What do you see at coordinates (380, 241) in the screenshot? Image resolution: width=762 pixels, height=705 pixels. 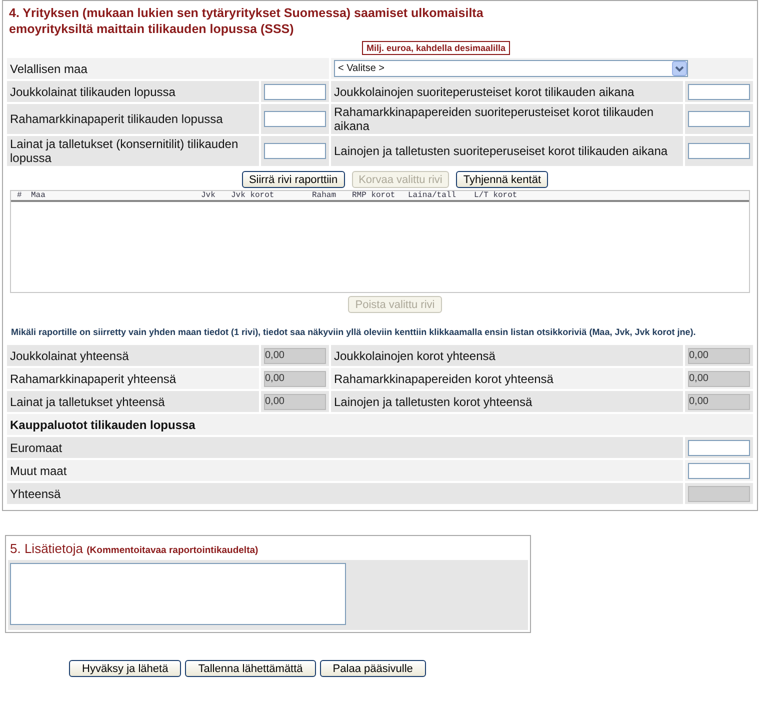 I see `report-list: # Maa Jvk Jvk korot Raham RMP korot Laina/tall L/T korot` at bounding box center [380, 241].